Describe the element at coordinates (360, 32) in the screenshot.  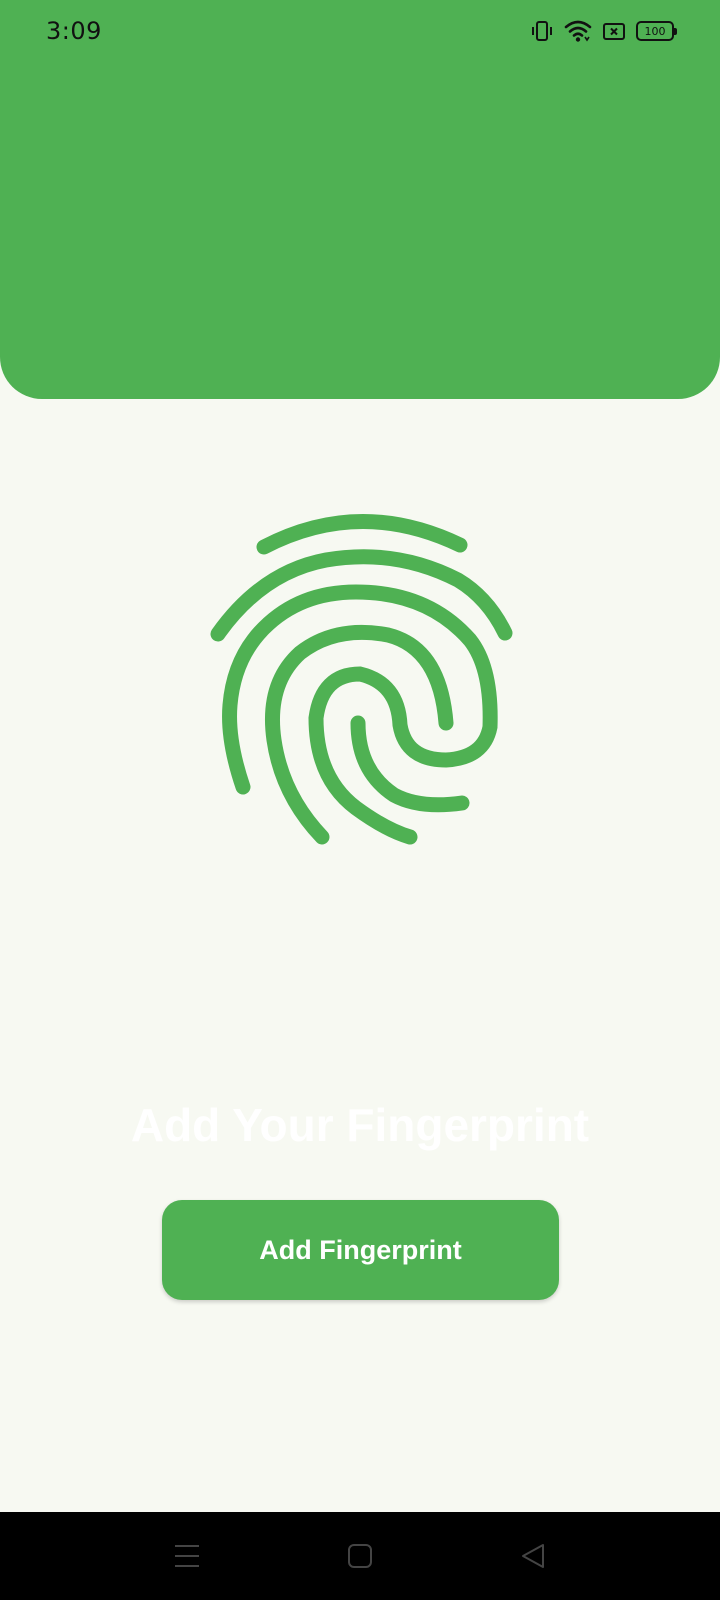
I see `status-bar: 3:09 100` at that location.